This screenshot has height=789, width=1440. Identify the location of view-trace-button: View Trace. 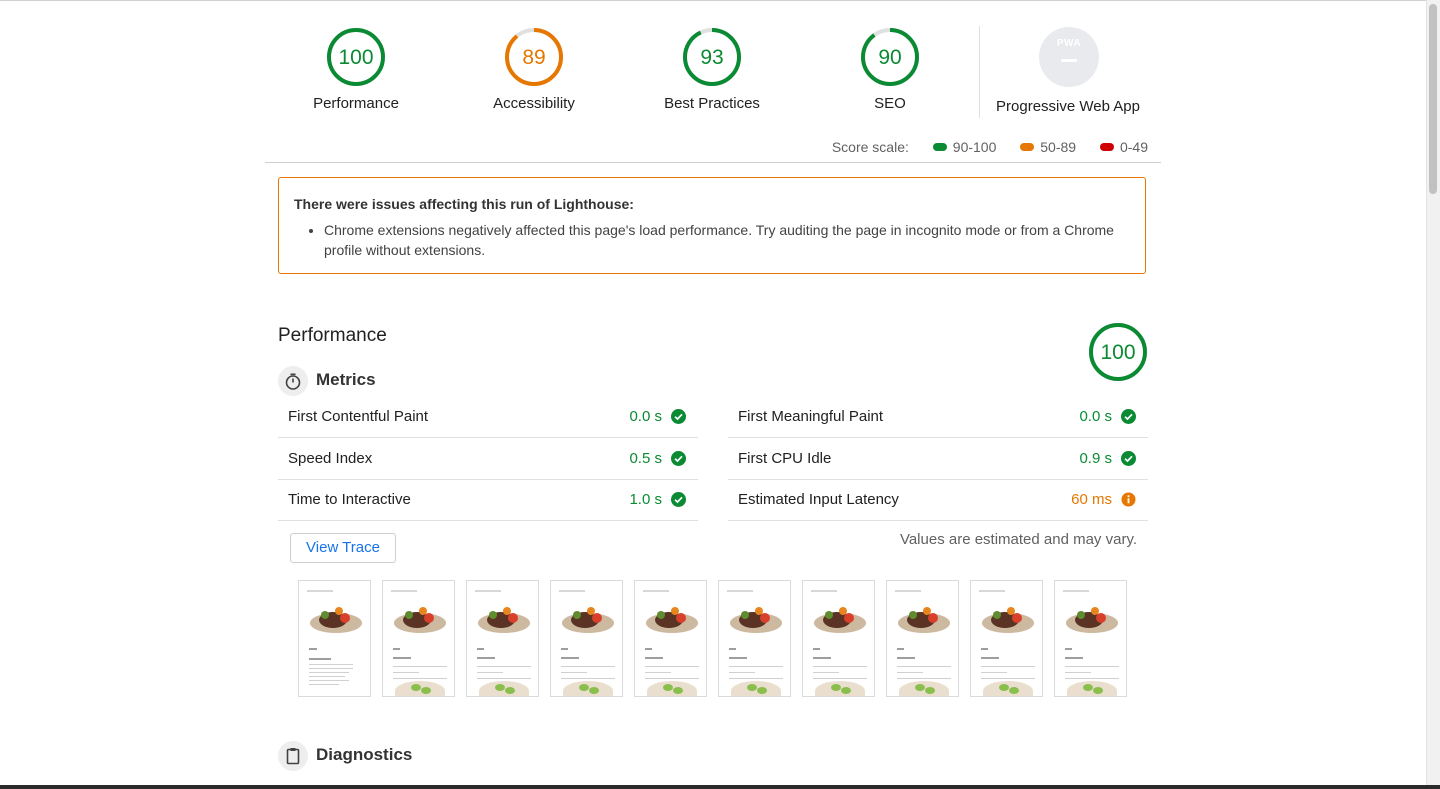
(343, 548).